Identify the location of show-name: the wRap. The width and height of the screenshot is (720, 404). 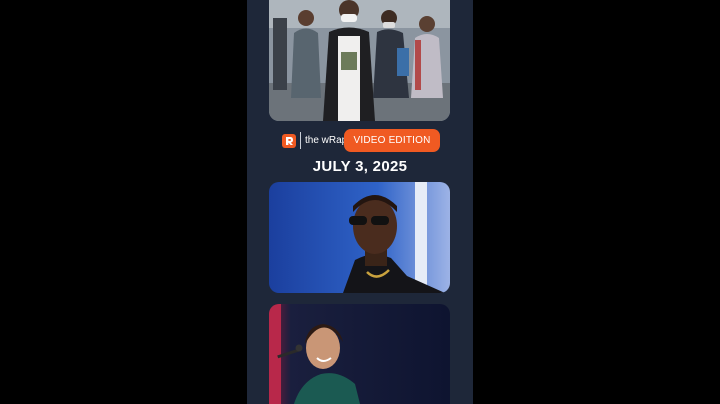
(326, 140).